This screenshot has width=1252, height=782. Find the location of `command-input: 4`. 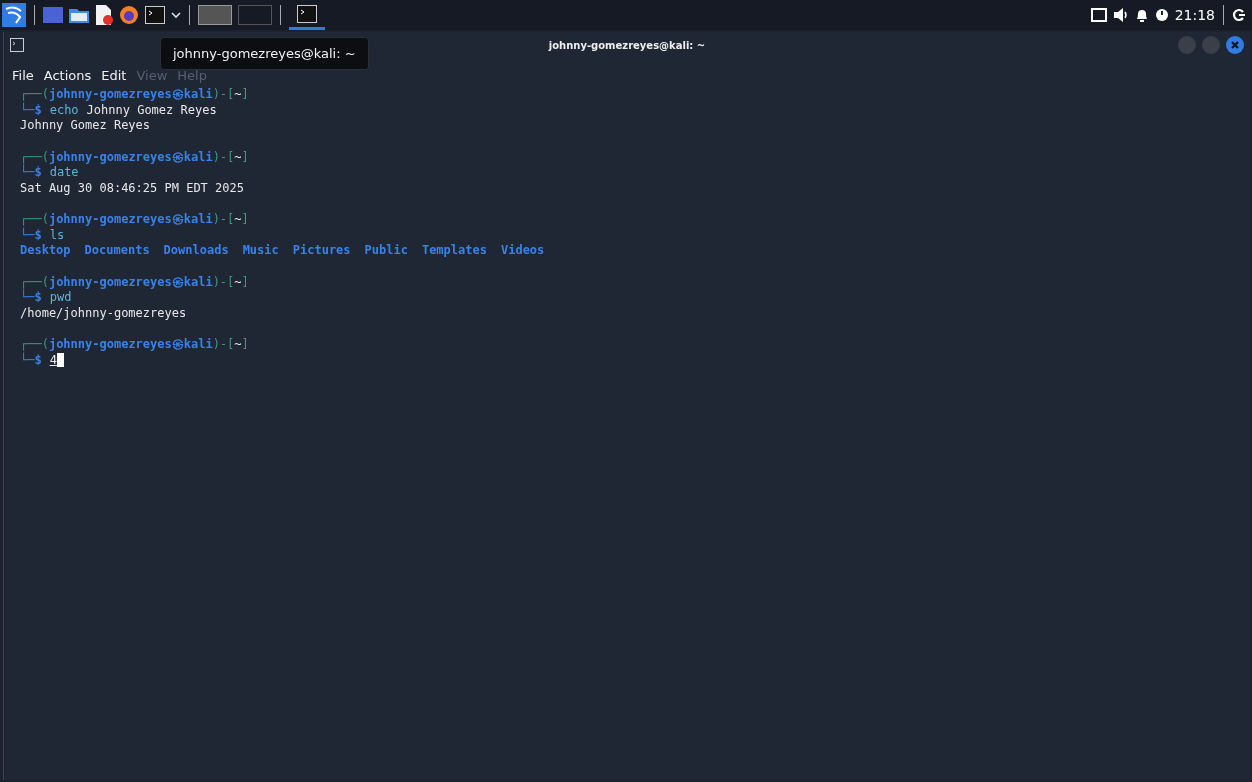

command-input: 4 is located at coordinates (53, 360).